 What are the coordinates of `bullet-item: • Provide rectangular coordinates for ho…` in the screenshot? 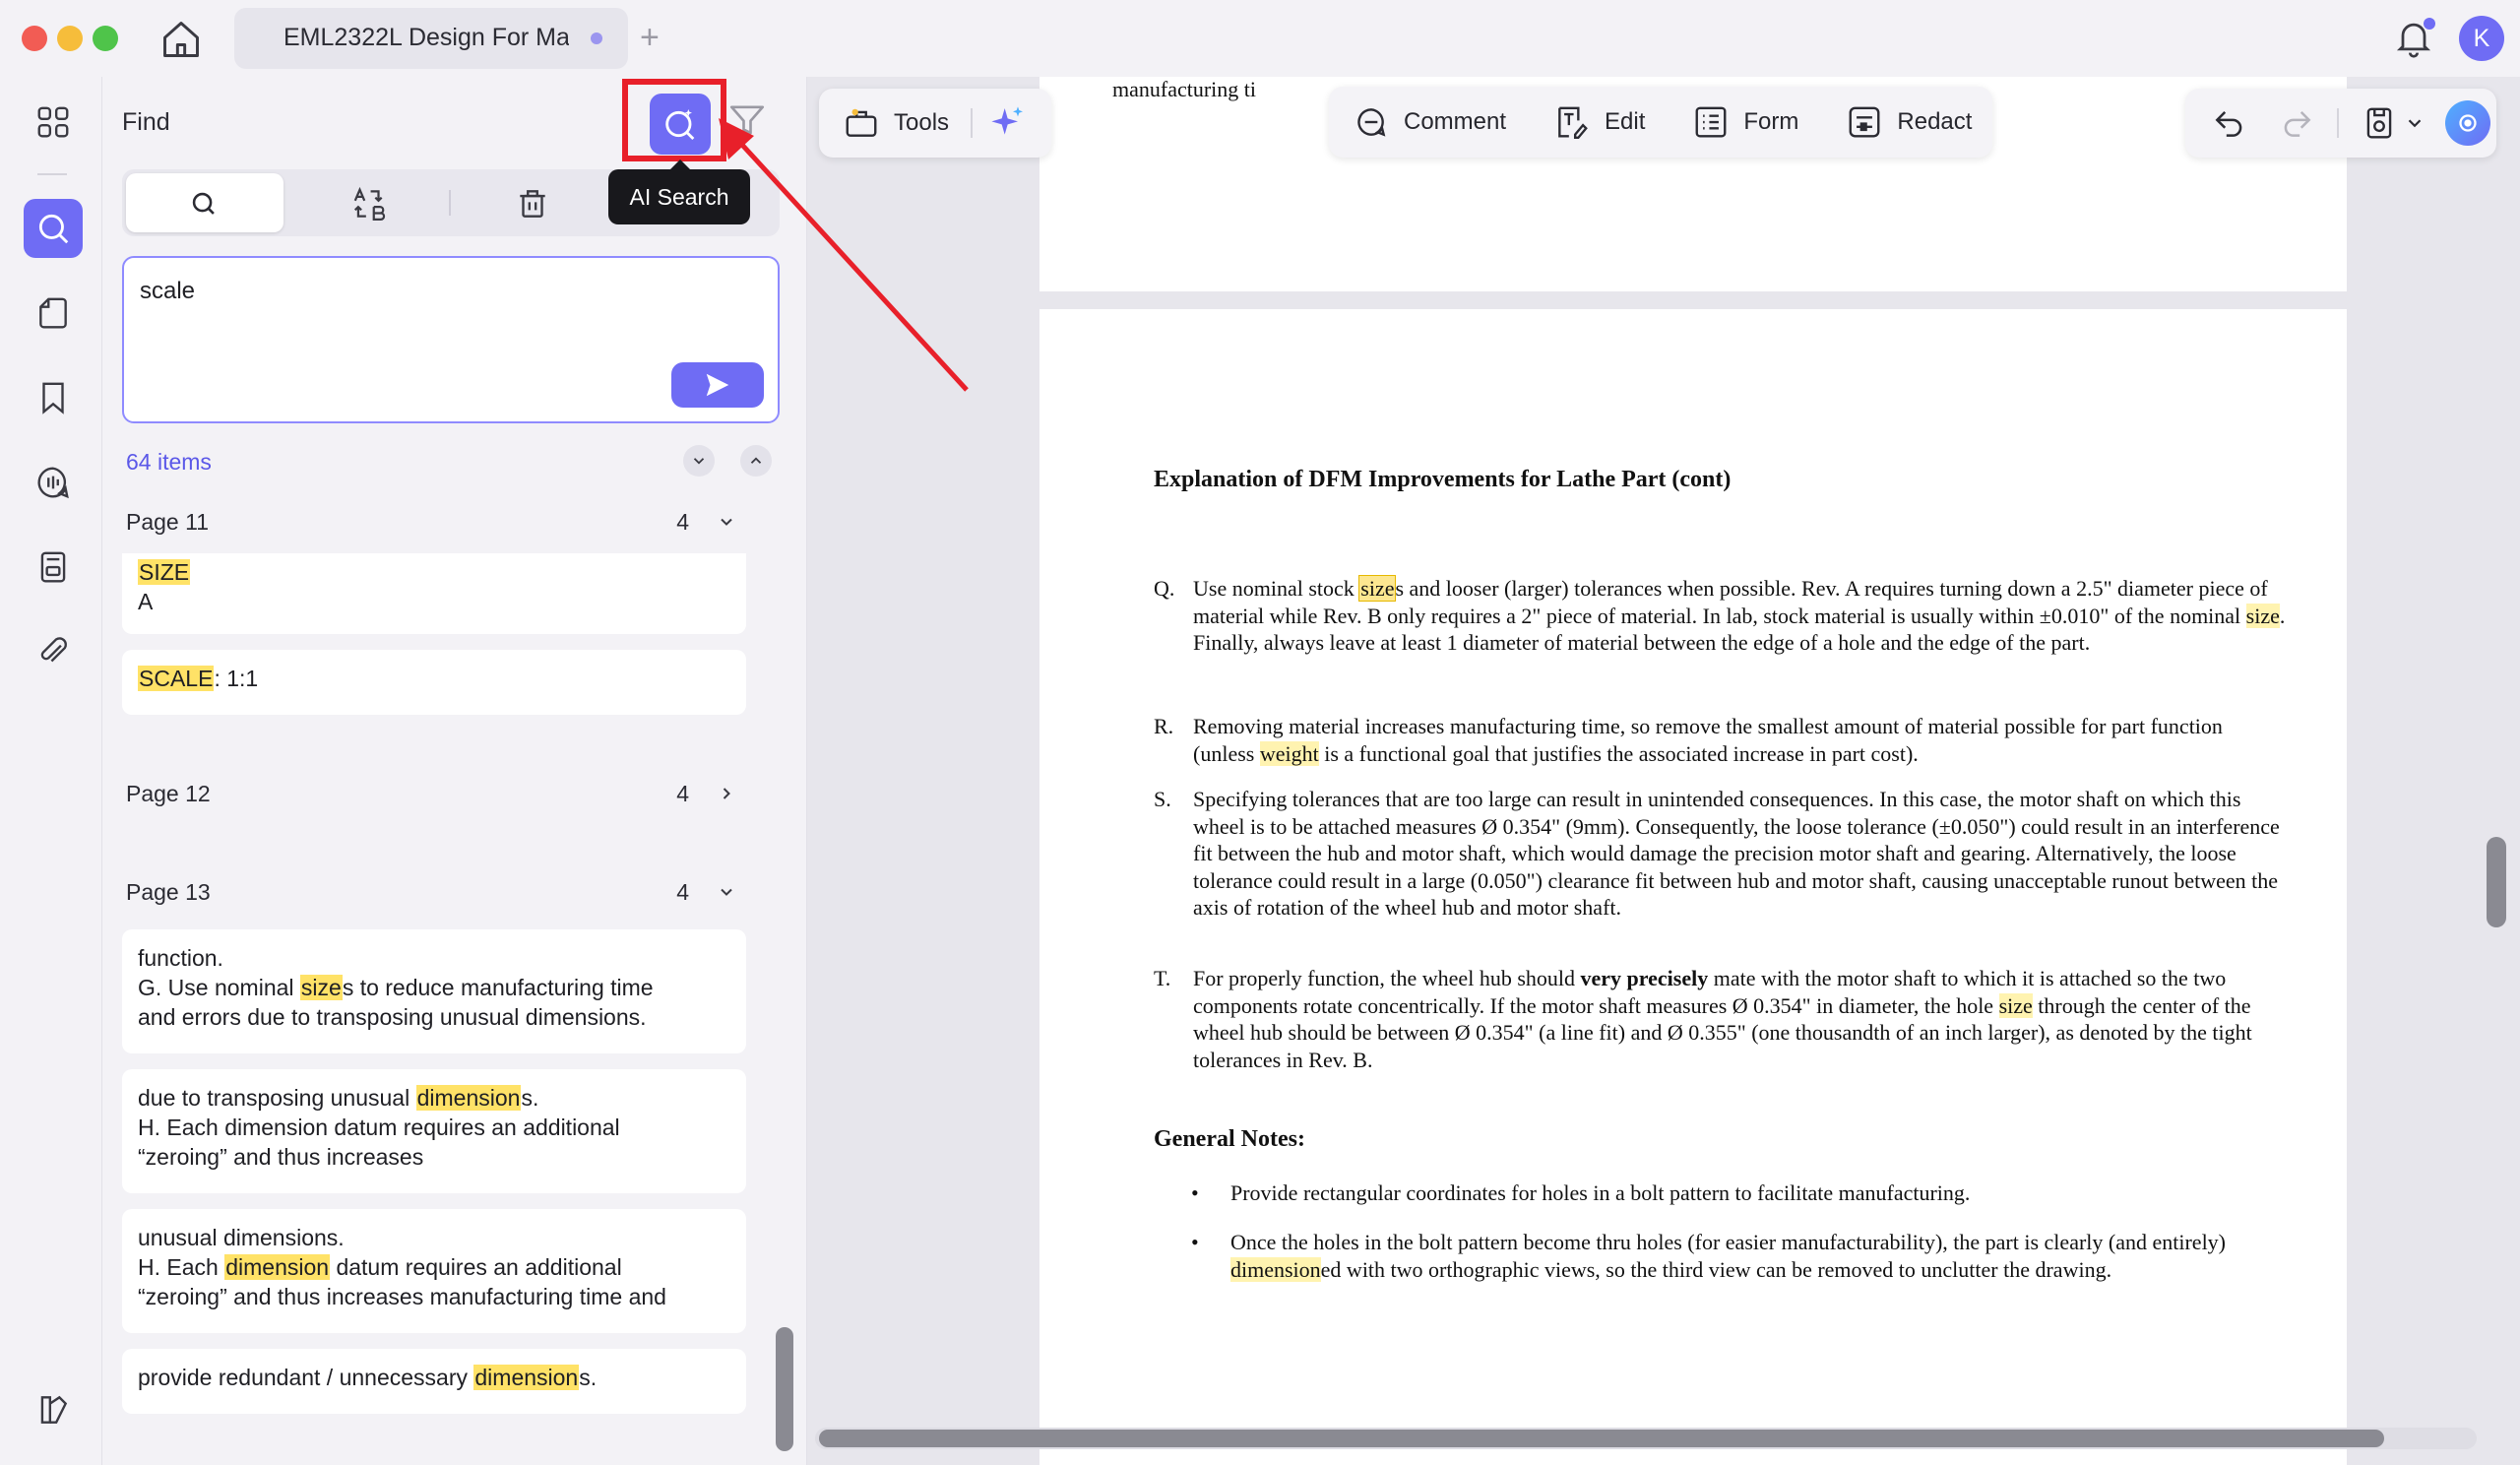 It's located at (1720, 1193).